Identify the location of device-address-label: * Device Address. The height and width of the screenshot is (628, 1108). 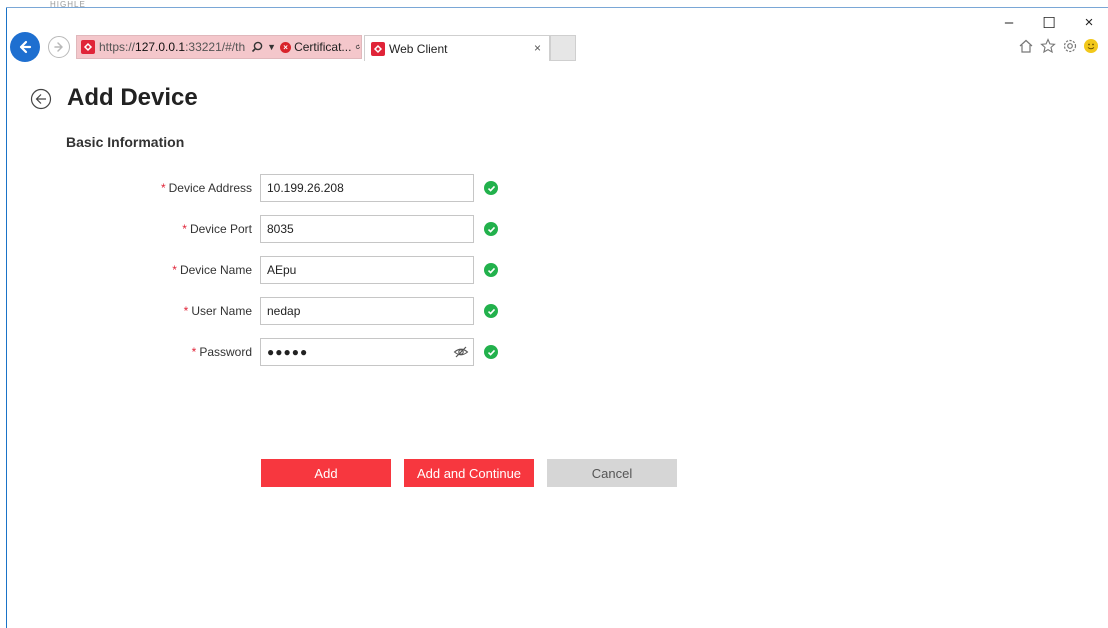
(206, 188).